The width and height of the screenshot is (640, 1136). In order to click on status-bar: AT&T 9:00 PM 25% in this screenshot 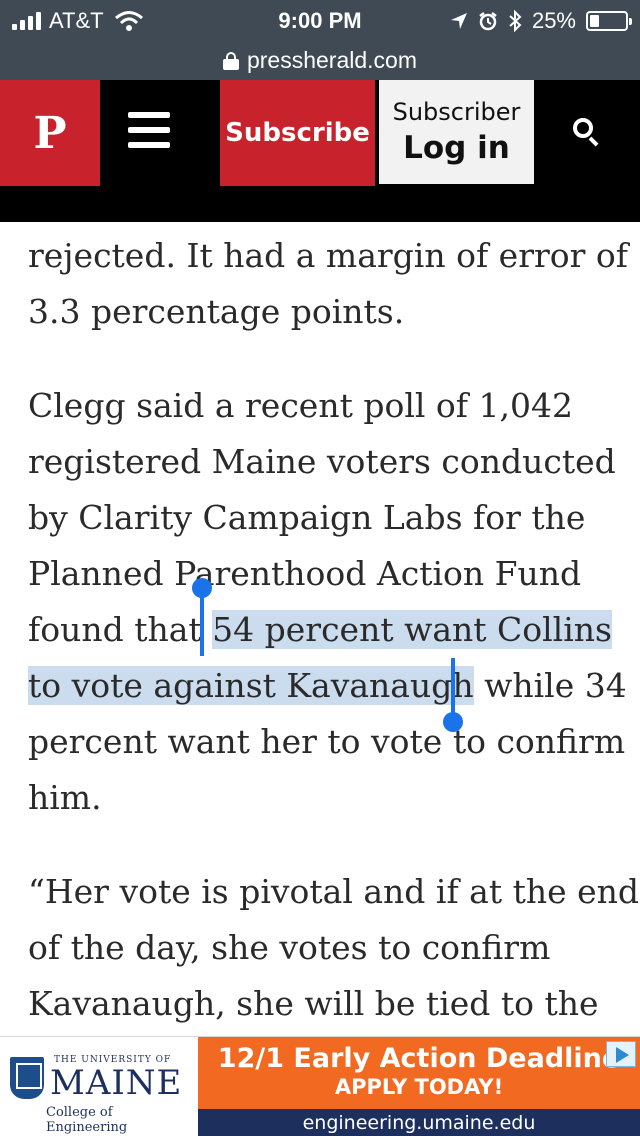, I will do `click(320, 20)`.